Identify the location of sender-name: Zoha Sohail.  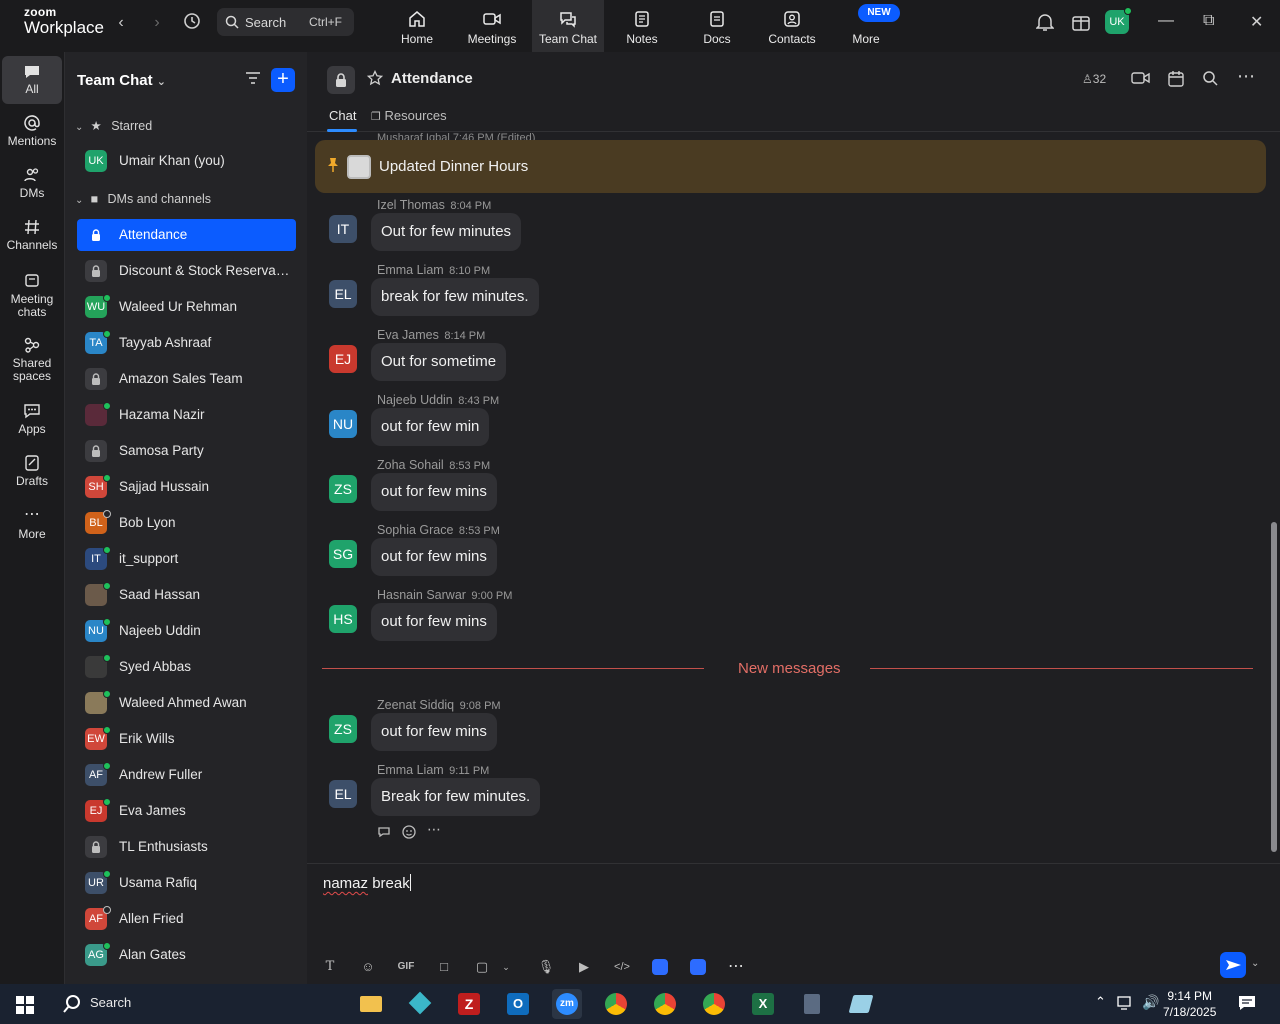
(410, 465).